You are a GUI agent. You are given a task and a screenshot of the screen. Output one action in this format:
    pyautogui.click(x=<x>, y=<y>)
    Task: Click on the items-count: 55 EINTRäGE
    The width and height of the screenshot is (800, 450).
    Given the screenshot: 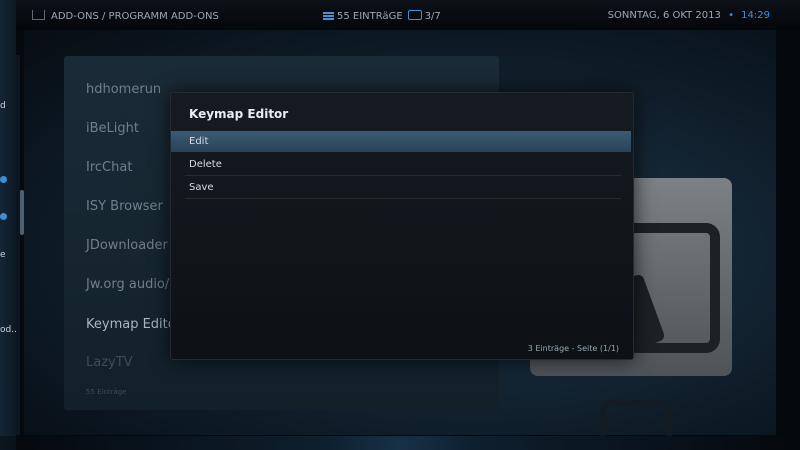 What is the action you would take?
    pyautogui.click(x=370, y=16)
    